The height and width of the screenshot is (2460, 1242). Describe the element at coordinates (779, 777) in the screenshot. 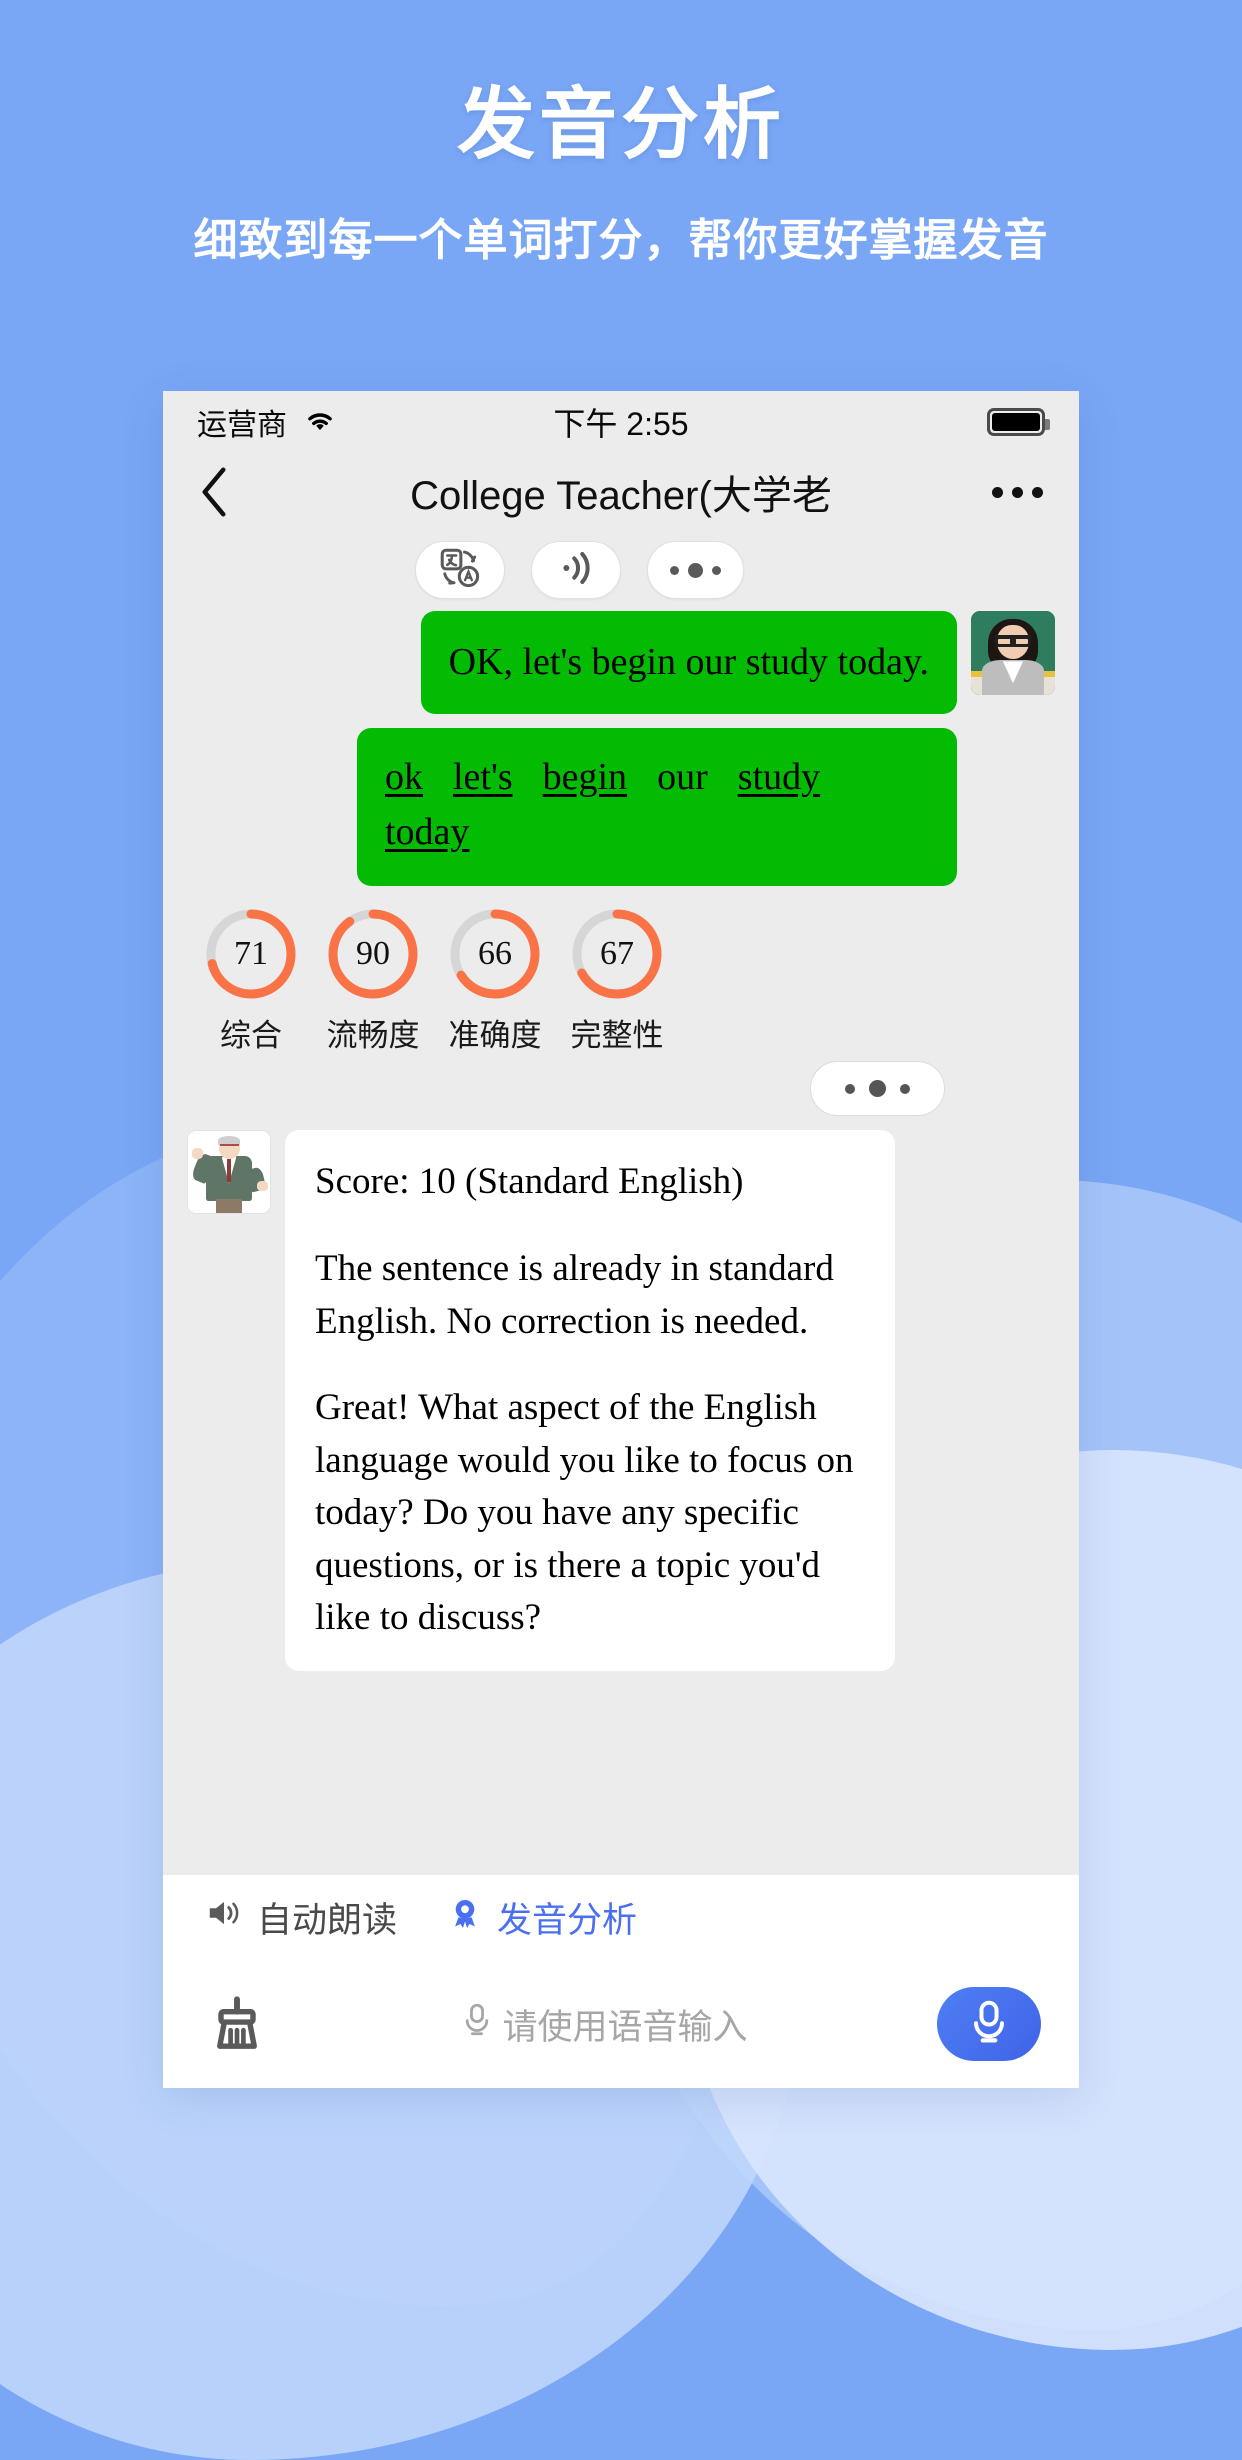

I see `scored-word: study` at that location.